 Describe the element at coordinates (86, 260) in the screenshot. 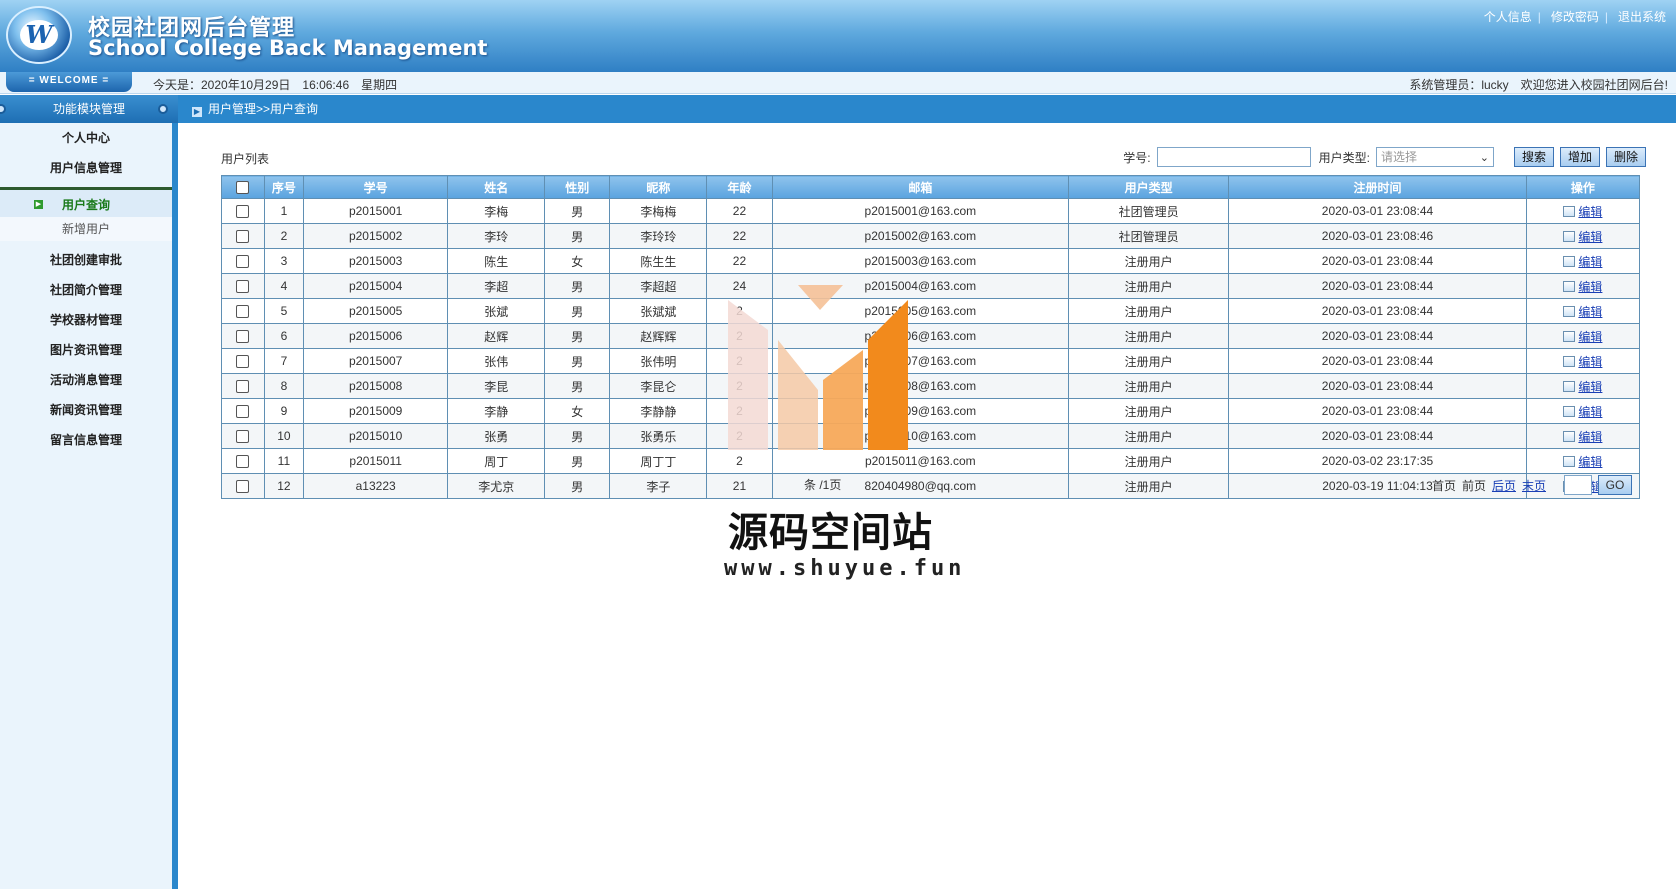

I see `sidebar-item-club-approval: 社团创建审批` at that location.